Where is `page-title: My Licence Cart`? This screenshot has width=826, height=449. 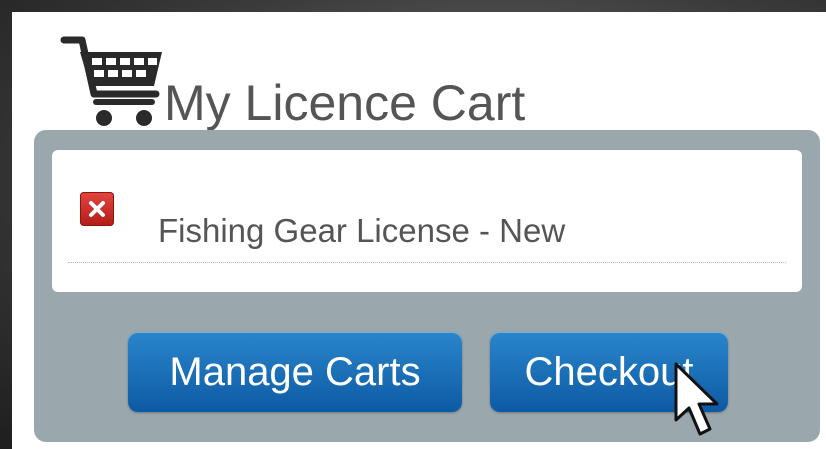
page-title: My Licence Cart is located at coordinates (345, 103).